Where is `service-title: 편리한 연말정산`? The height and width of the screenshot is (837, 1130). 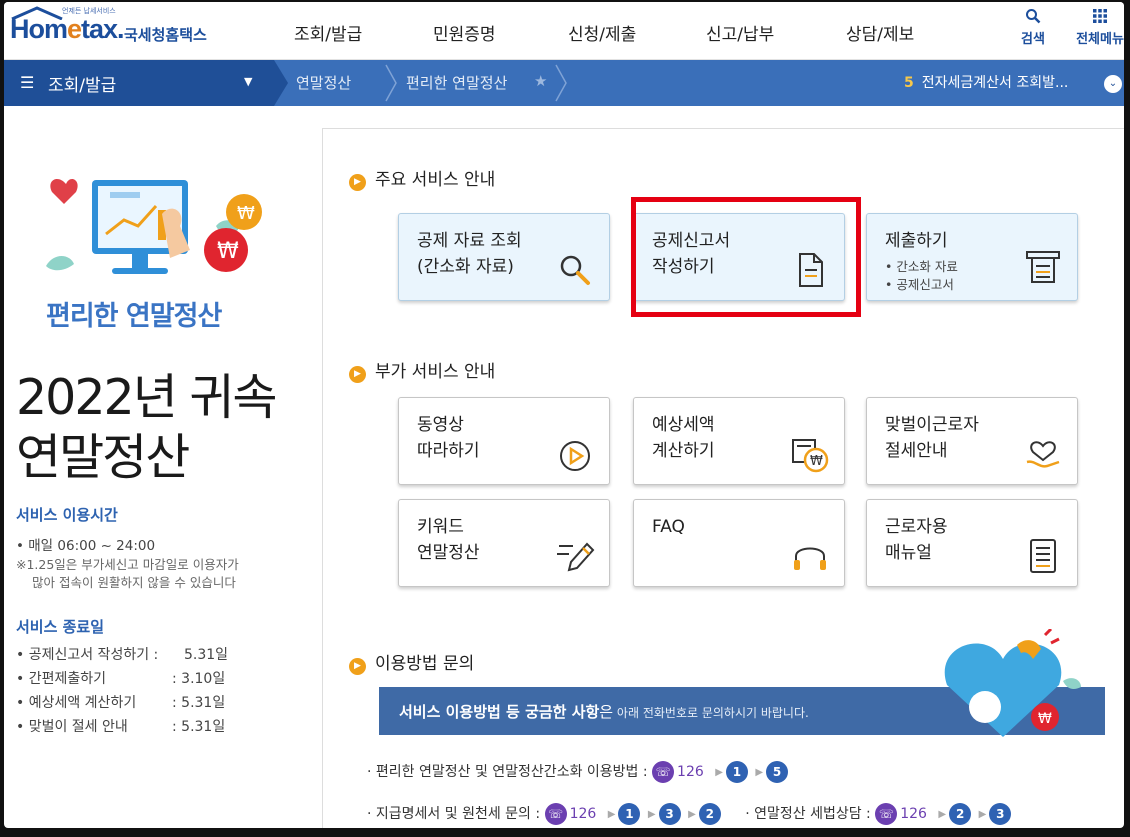
service-title: 편리한 연말정산 is located at coordinates (134, 316).